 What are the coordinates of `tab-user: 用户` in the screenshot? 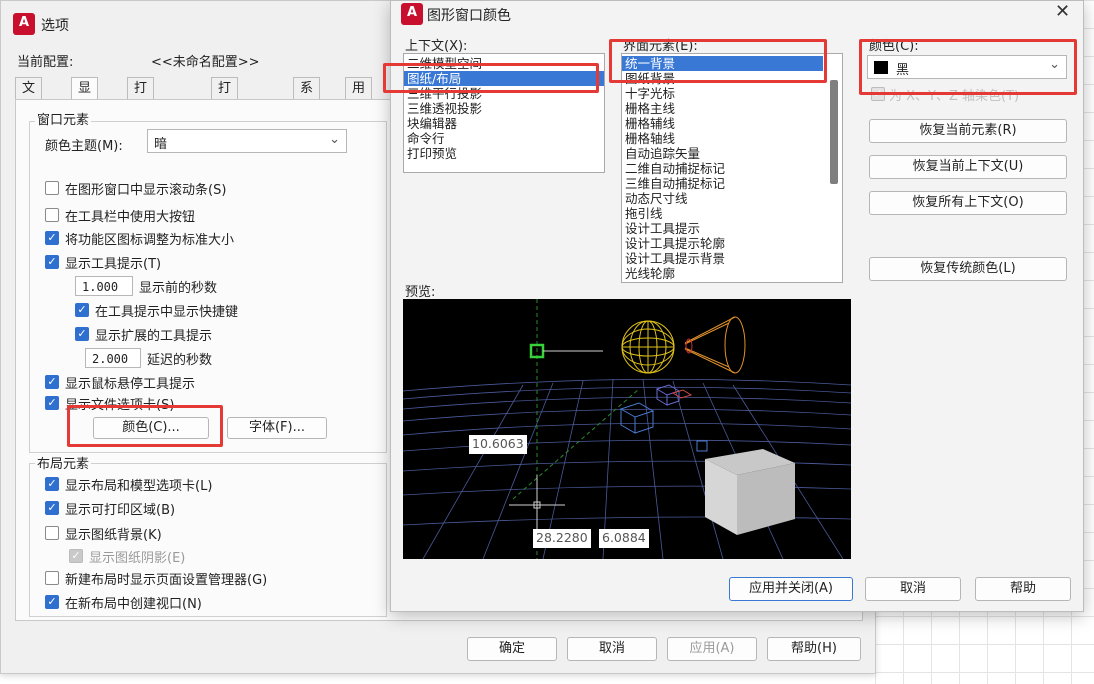 It's located at (359, 97).